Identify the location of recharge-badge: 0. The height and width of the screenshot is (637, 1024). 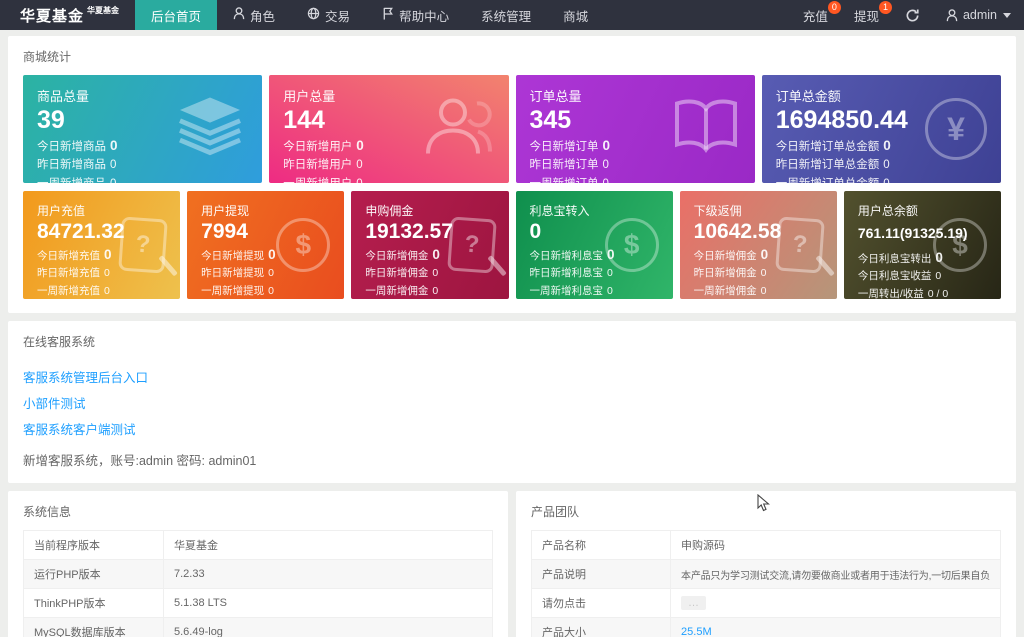
(834, 7).